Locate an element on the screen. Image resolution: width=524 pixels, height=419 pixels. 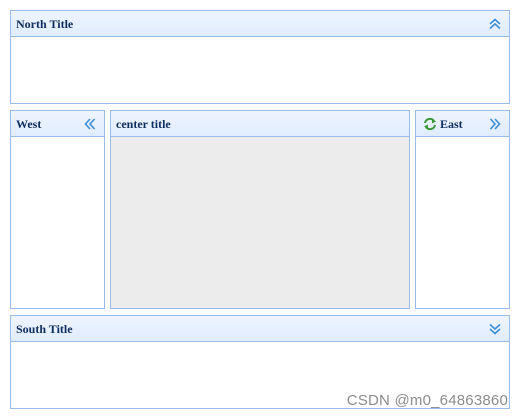
collapse-down-icon is located at coordinates (495, 329).